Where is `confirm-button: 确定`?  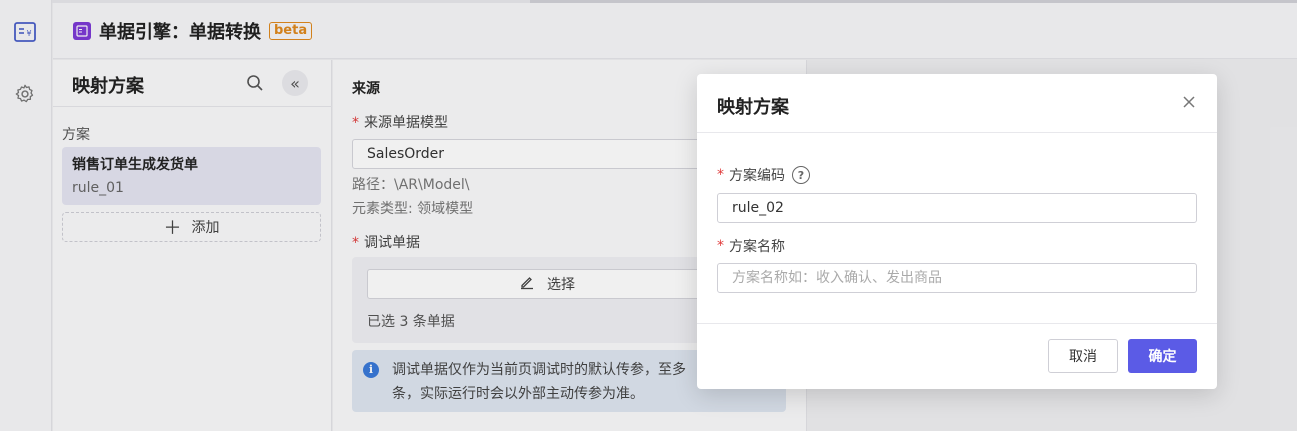 confirm-button: 确定 is located at coordinates (1162, 356).